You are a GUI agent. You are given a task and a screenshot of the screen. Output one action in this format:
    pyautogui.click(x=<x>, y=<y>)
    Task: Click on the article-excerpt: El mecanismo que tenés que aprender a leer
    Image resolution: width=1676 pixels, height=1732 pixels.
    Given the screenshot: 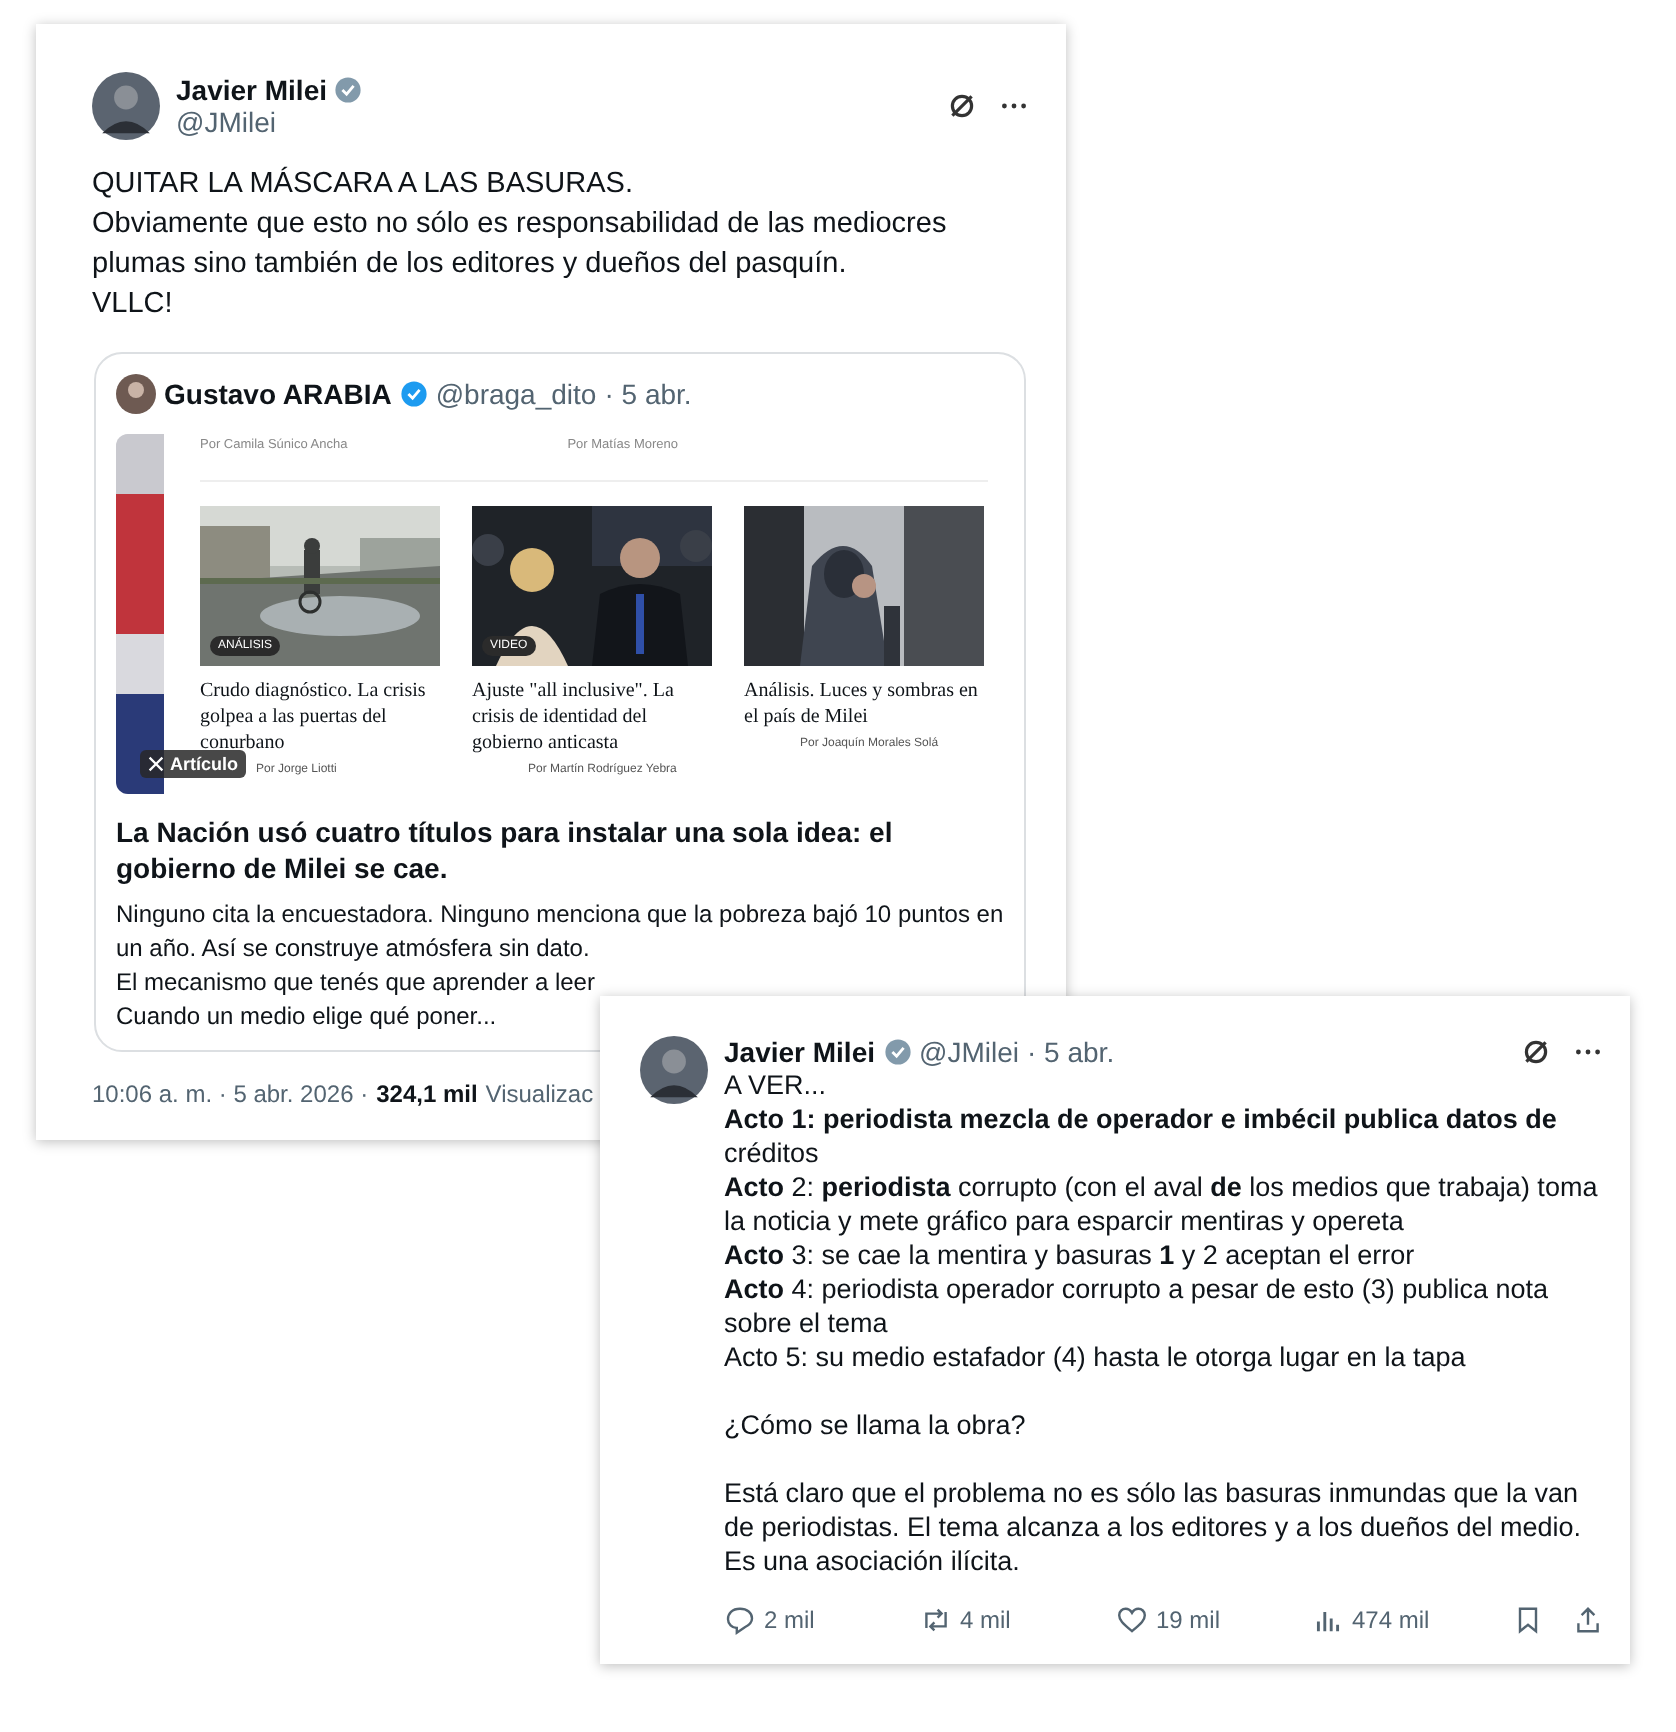 What is the action you would take?
    pyautogui.click(x=355, y=983)
    